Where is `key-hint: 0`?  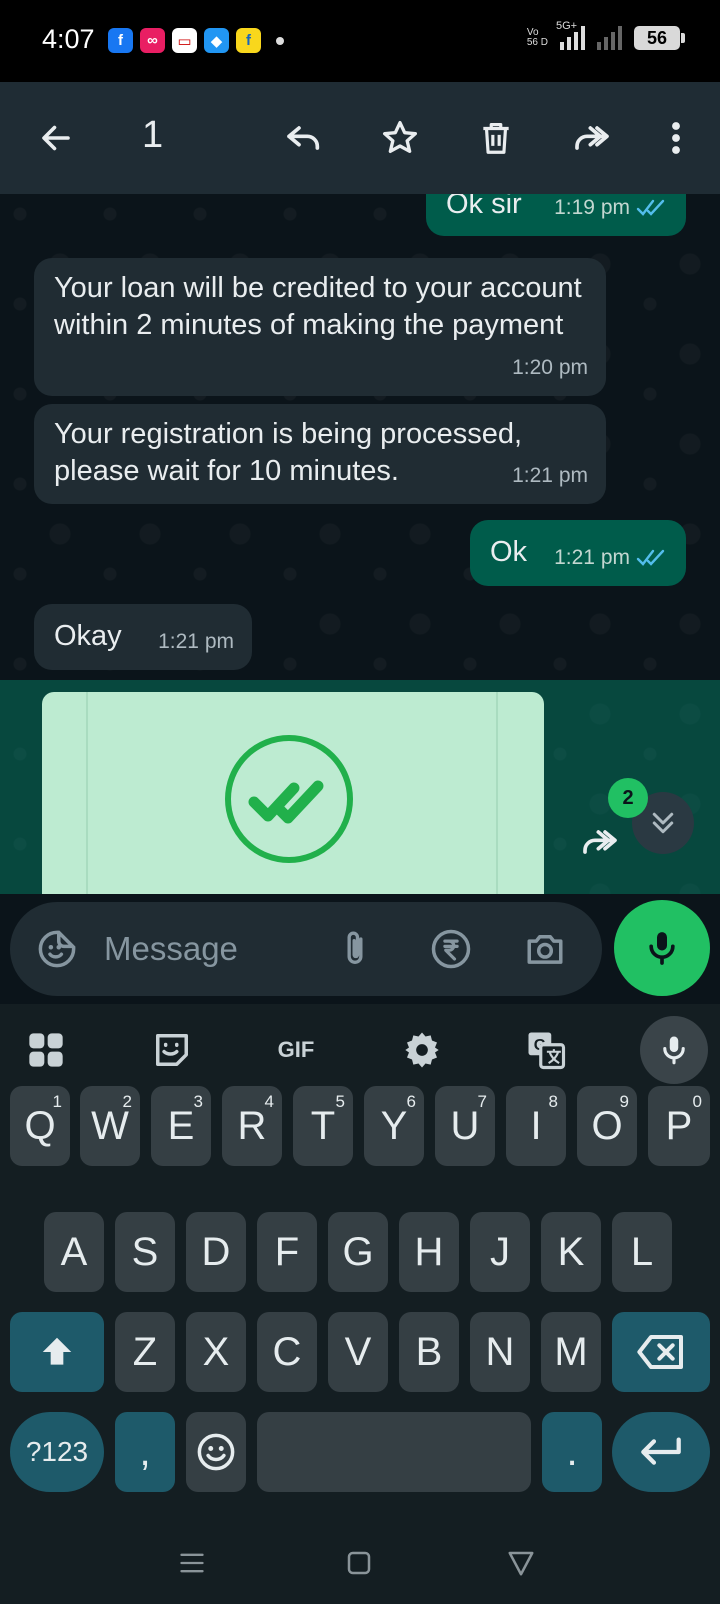 key-hint: 0 is located at coordinates (697, 1101).